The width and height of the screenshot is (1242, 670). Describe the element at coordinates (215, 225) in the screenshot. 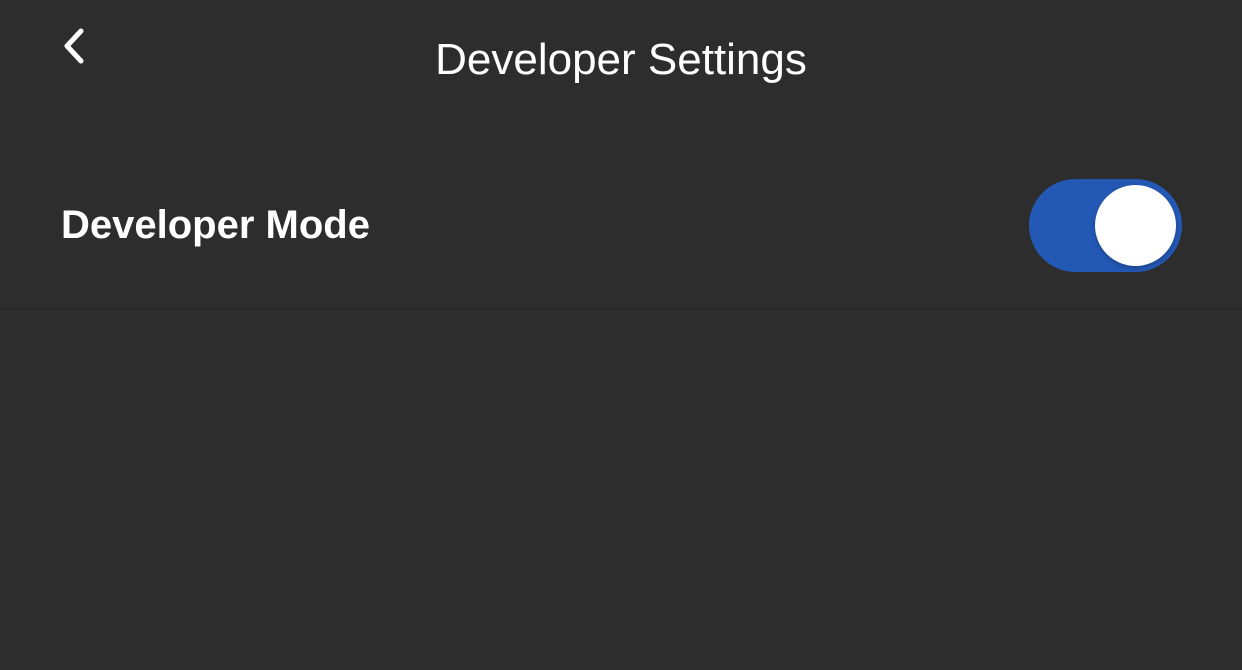

I see `developer-mode-label: Developer Mode` at that location.